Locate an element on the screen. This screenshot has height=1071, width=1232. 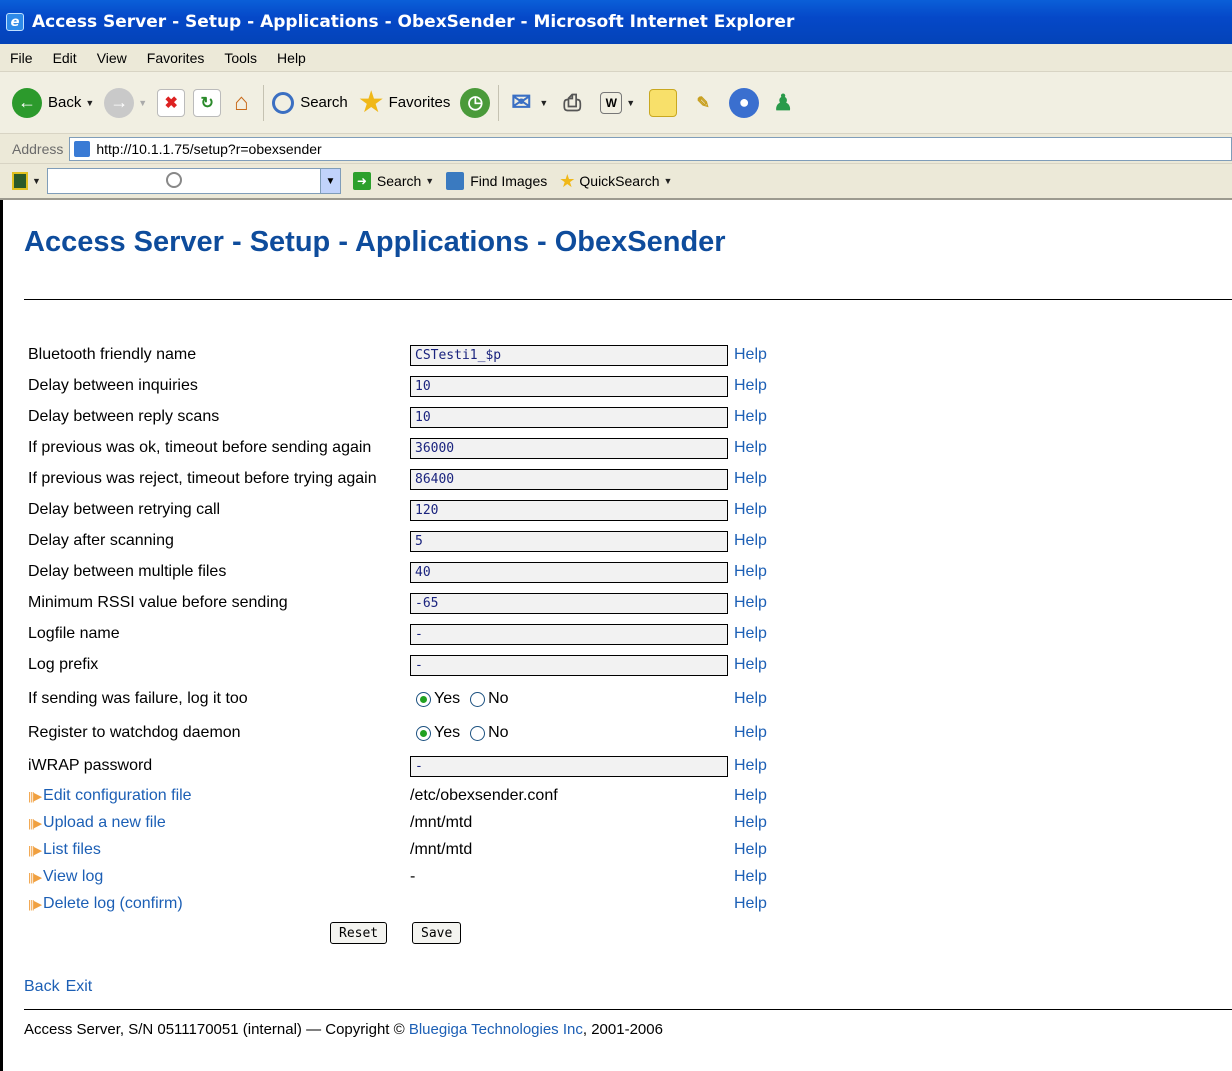
logfile-name-input is located at coordinates (569, 634).